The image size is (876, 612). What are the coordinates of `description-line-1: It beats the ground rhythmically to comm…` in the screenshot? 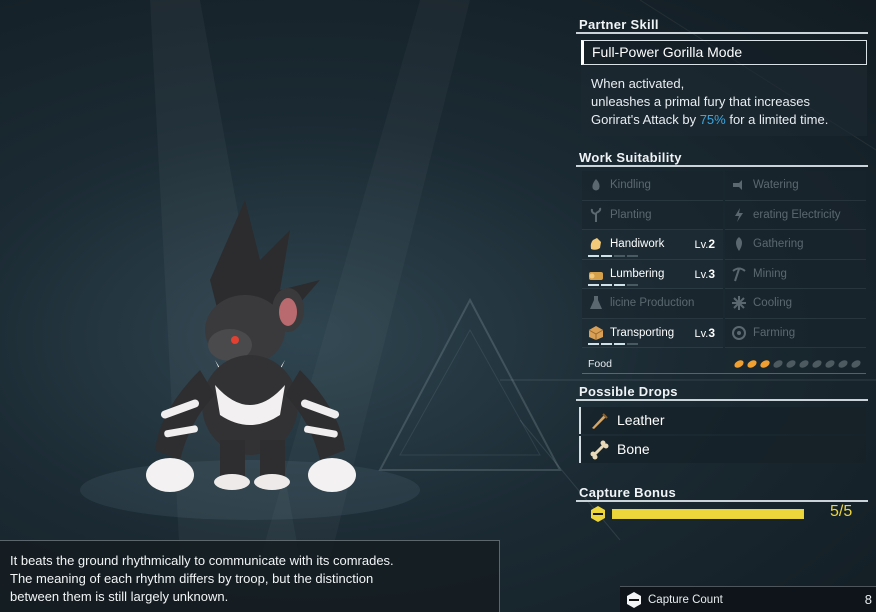 It's located at (202, 560).